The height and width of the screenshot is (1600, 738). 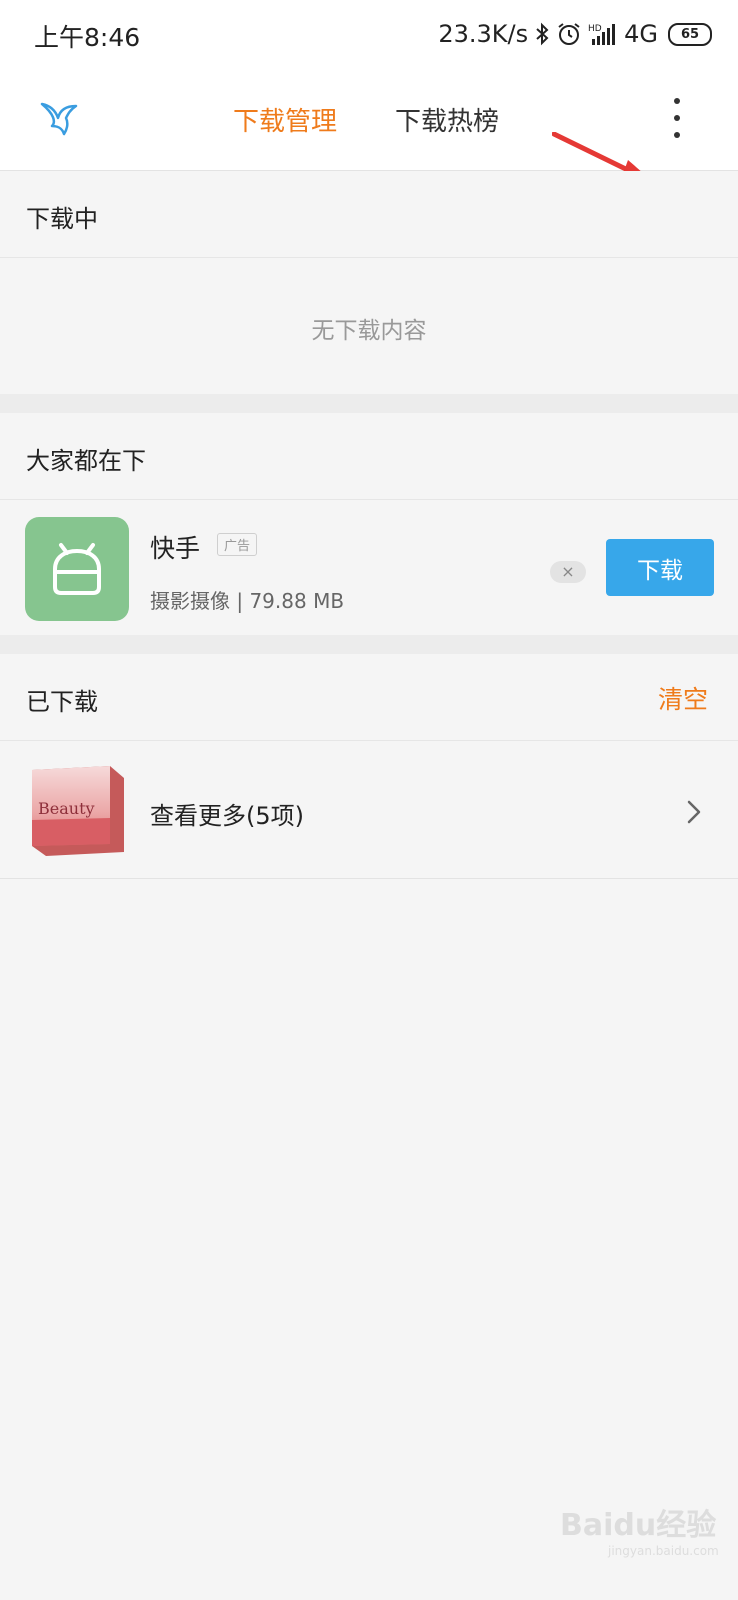 I want to click on network-type: 4G, so click(x=641, y=34).